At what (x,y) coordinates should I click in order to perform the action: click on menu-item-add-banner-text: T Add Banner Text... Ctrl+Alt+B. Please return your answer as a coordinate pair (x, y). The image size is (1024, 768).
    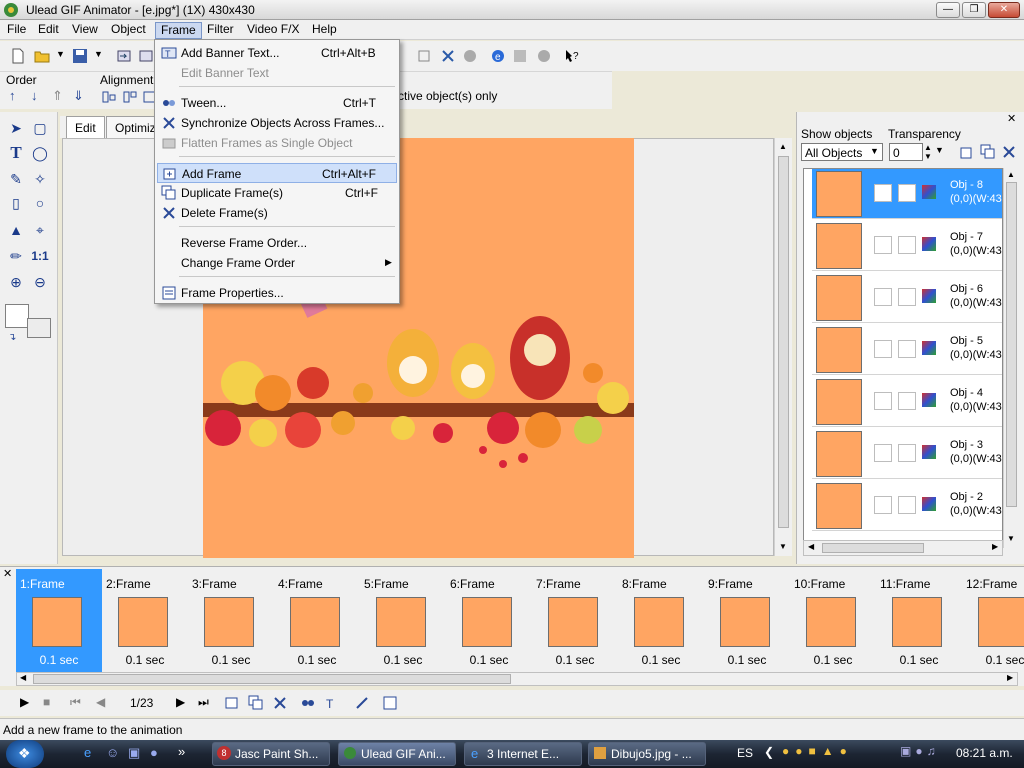
    Looking at the image, I should click on (277, 53).